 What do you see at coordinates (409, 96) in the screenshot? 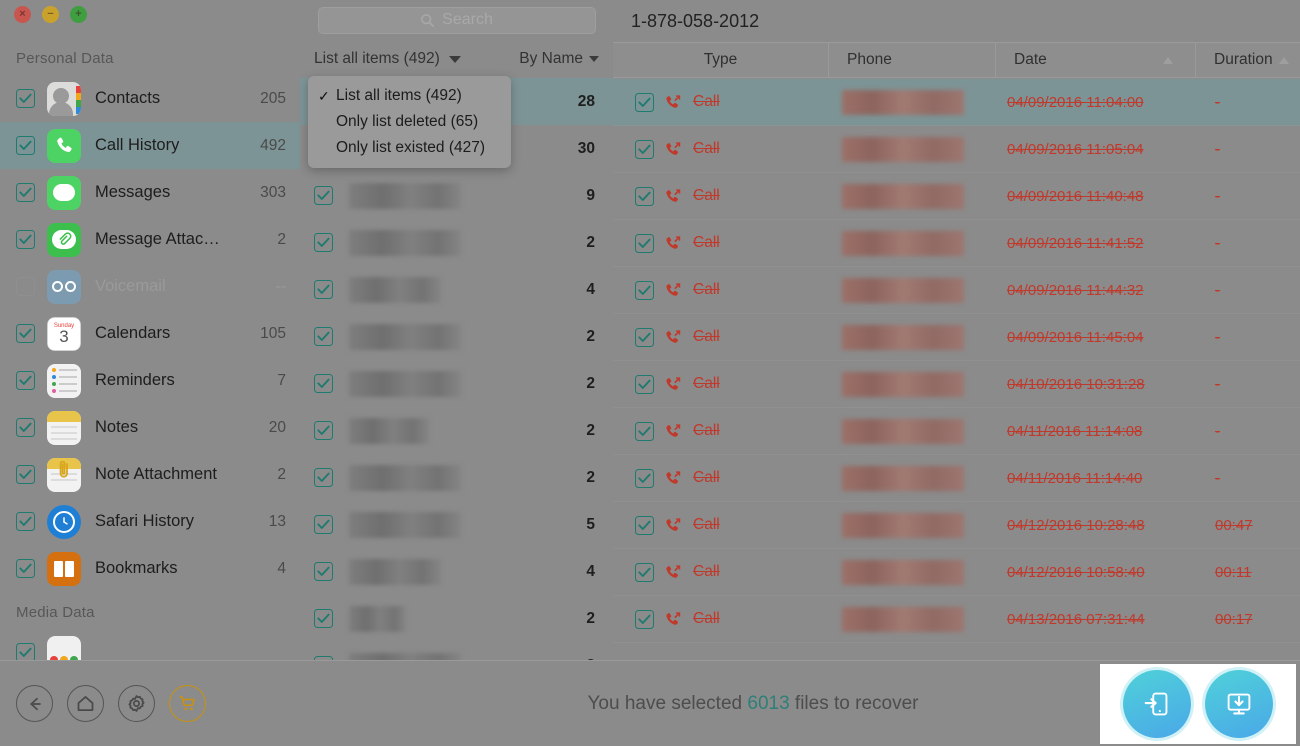
I see `menu-item-list-all-items-492: ✓ List all items (492)` at bounding box center [409, 96].